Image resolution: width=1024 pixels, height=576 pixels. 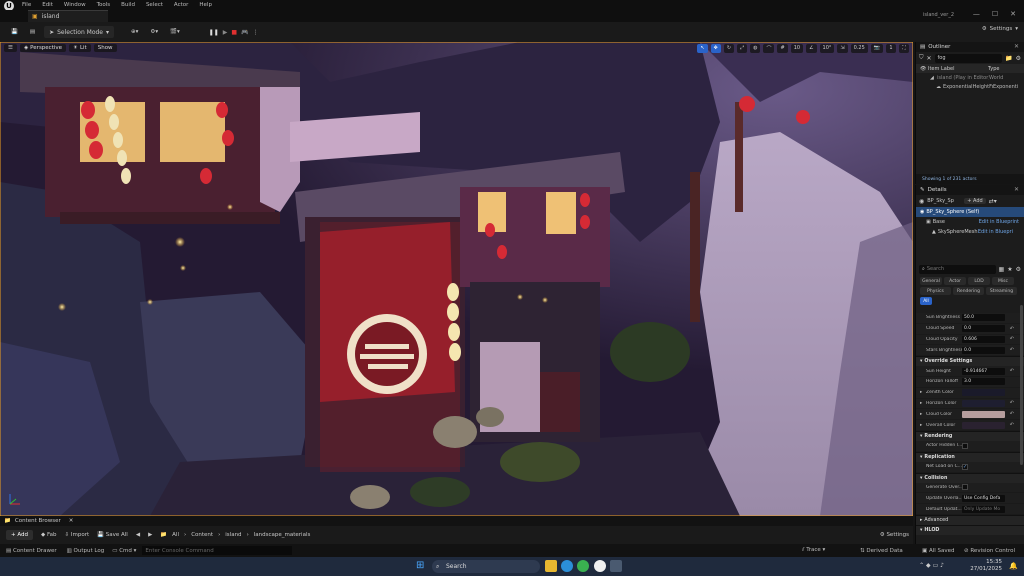 I want to click on cat-rendering: Rendering, so click(x=968, y=291).